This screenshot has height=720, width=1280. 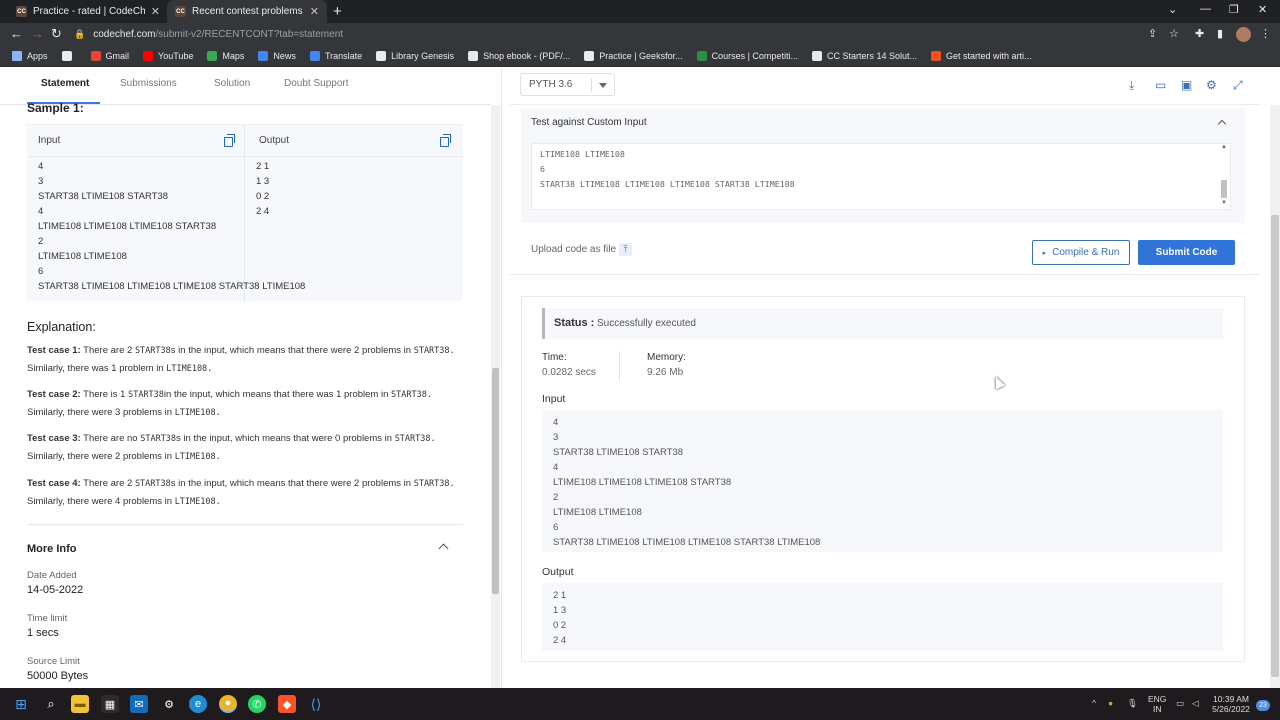 What do you see at coordinates (65, 83) in the screenshot?
I see `tab-statement: Statement` at bounding box center [65, 83].